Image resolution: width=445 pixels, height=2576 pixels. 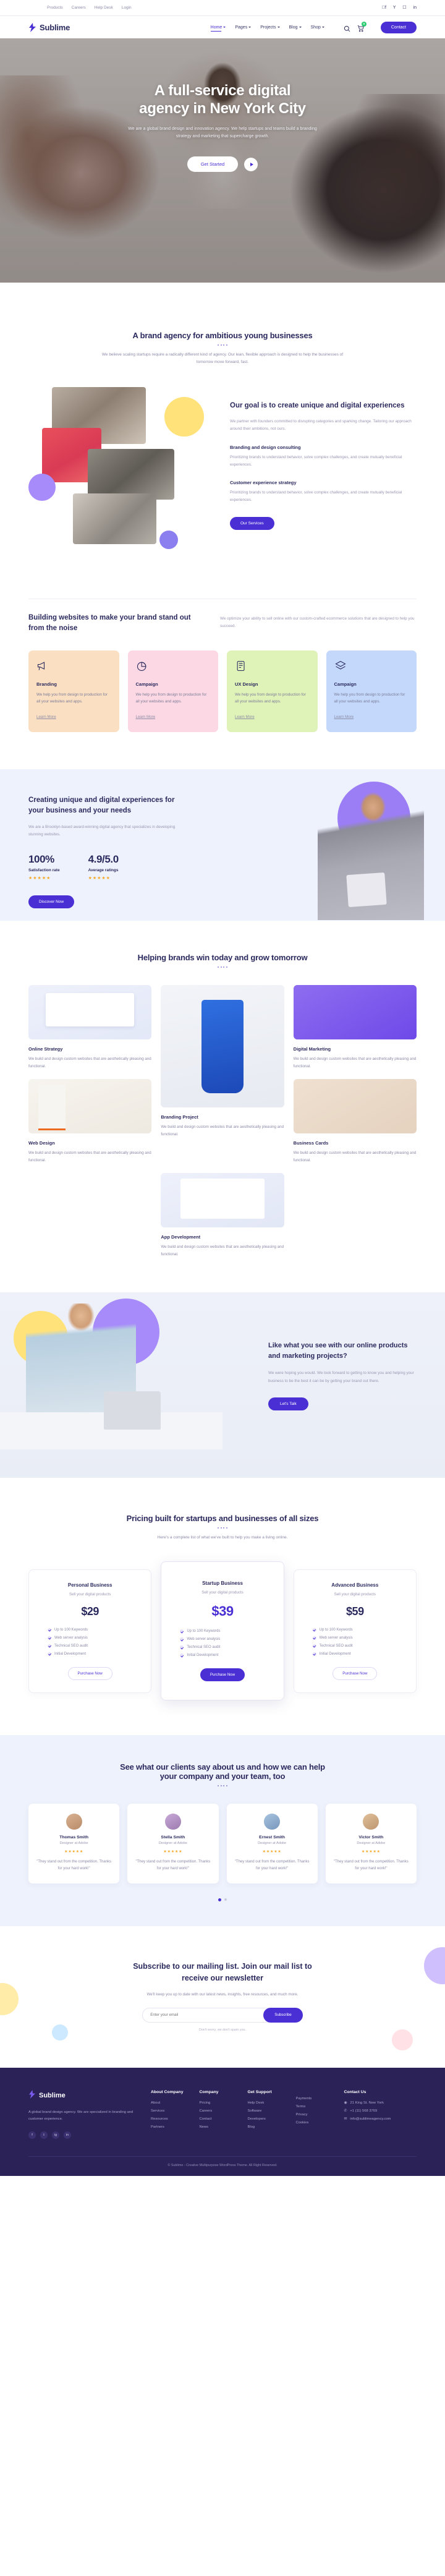 I want to click on carousel-pagination, so click(x=222, y=1900).